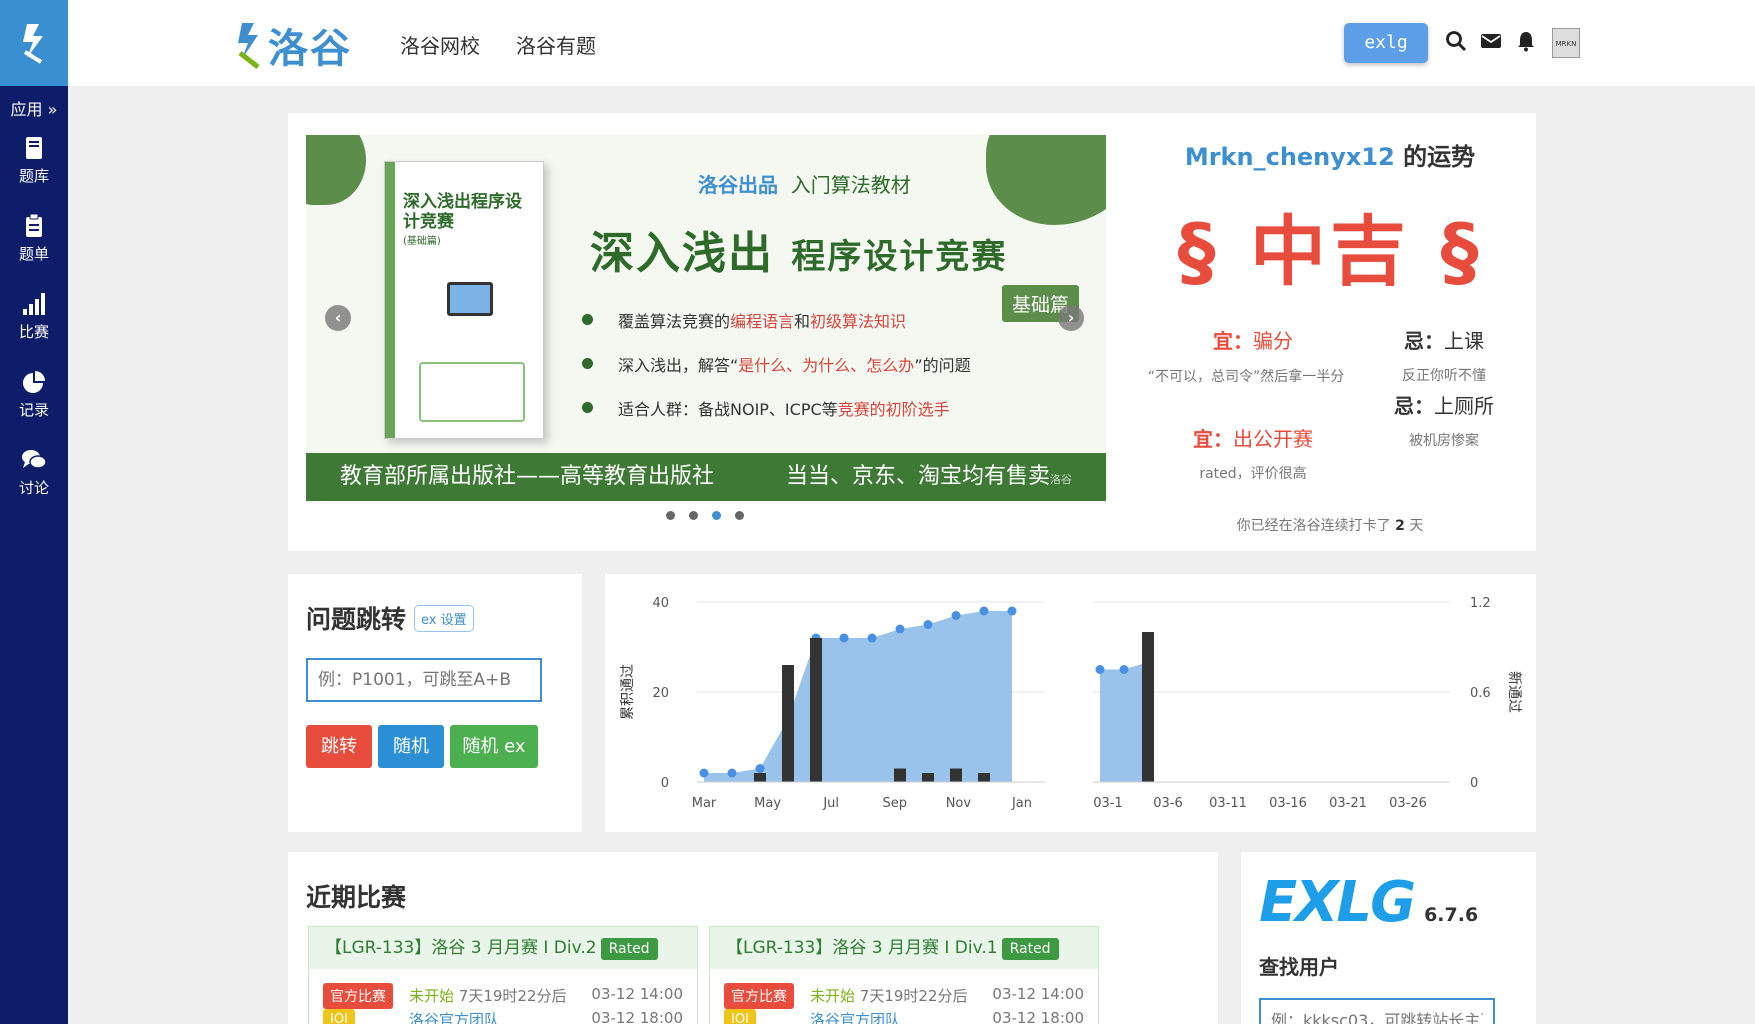 This screenshot has height=1024, width=1755. What do you see at coordinates (34, 473) in the screenshot?
I see `sidebar-item-discuss: 讨论` at bounding box center [34, 473].